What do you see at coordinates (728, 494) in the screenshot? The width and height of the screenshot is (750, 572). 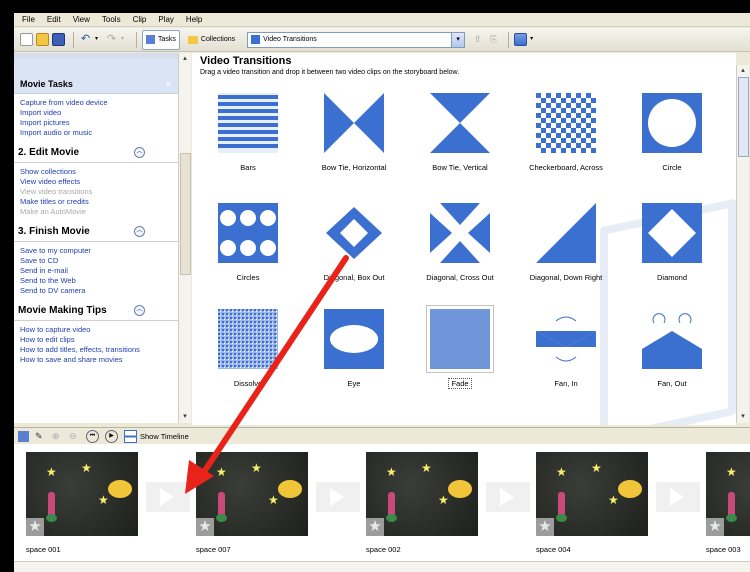 I see `storyboard-clip: ★ ★` at bounding box center [728, 494].